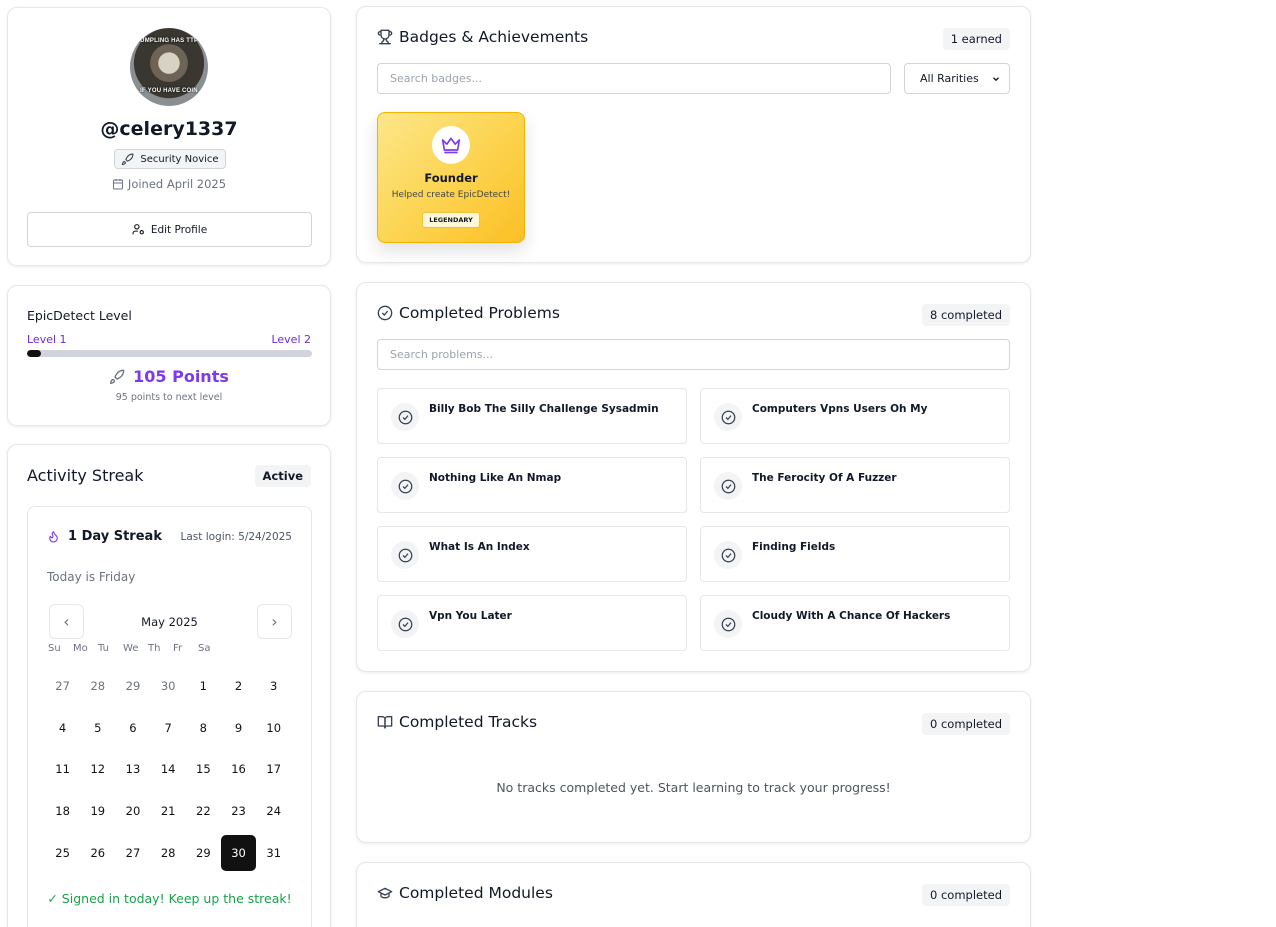  Describe the element at coordinates (103, 648) in the screenshot. I see `weekday-label: Tu` at that location.